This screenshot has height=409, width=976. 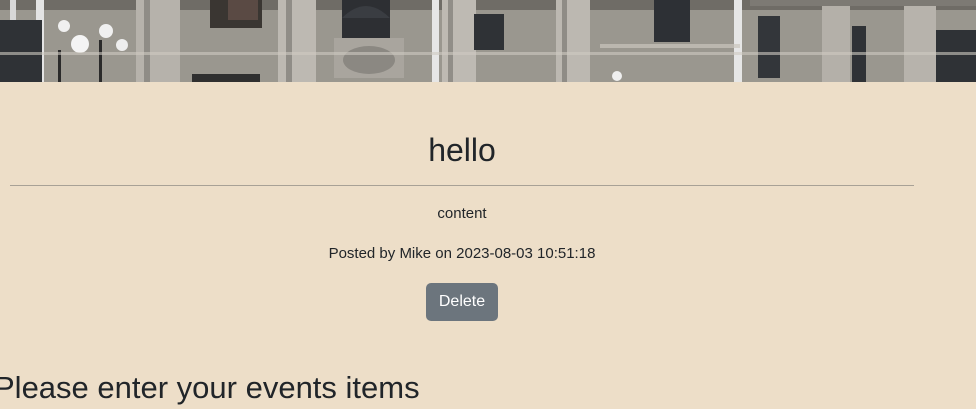 I want to click on delete-button: Delete, so click(x=462, y=302).